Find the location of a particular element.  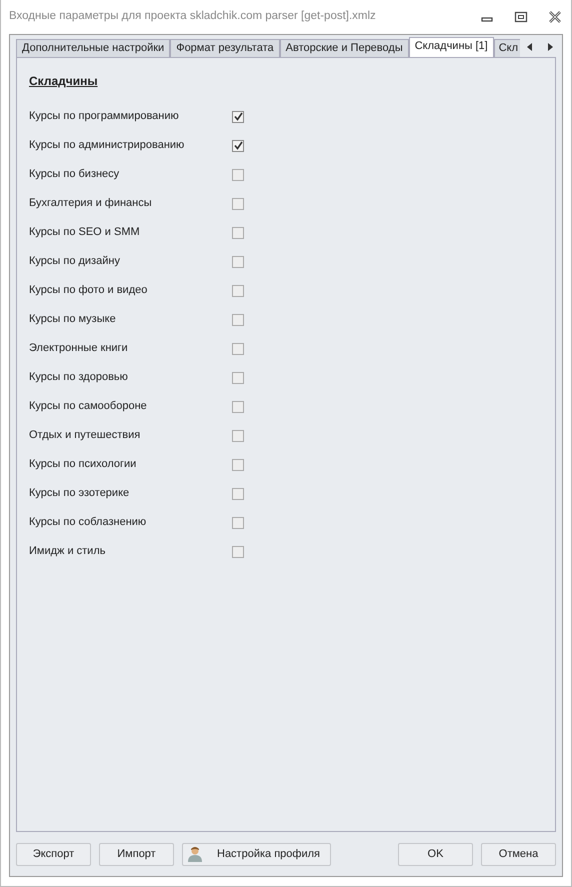

tab: Складчины [1] is located at coordinates (451, 47).